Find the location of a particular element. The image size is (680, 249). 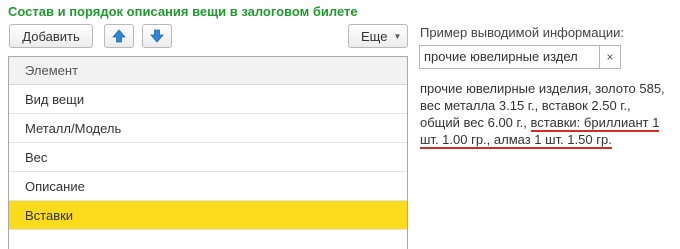

preview-label: Пример выводимой информации: is located at coordinates (522, 32).